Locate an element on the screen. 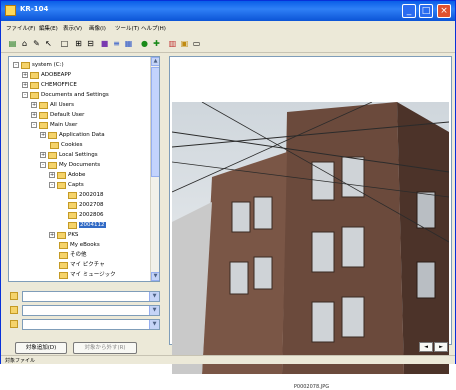  minimize-button: _ is located at coordinates (409, 11).